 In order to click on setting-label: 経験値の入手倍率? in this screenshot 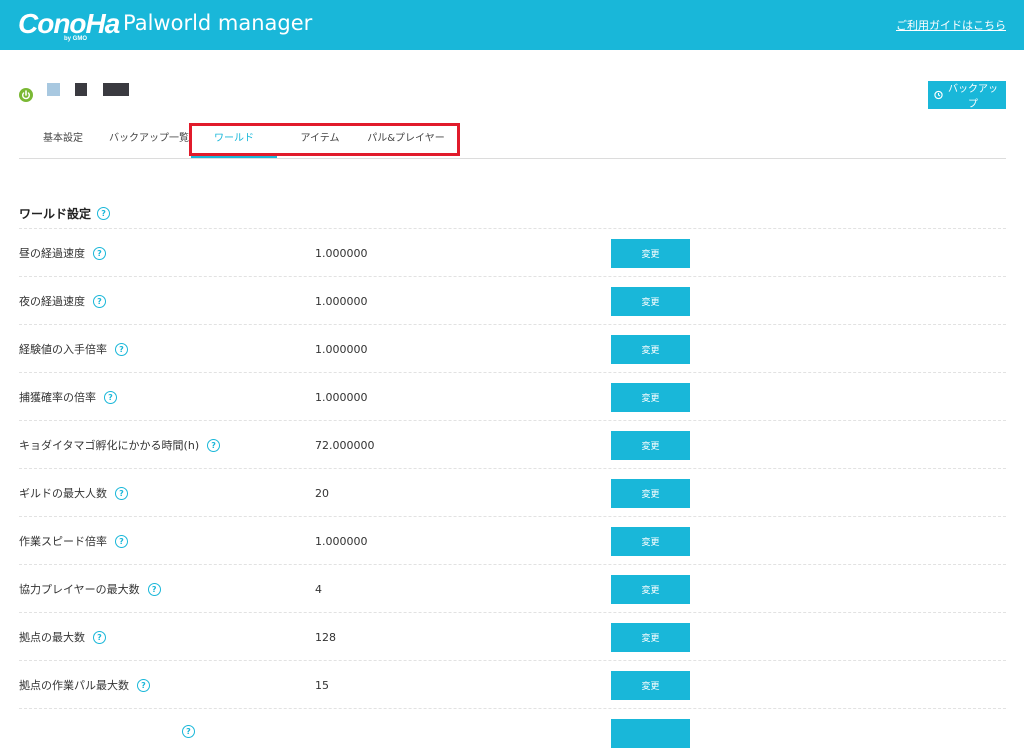, I will do `click(73, 349)`.